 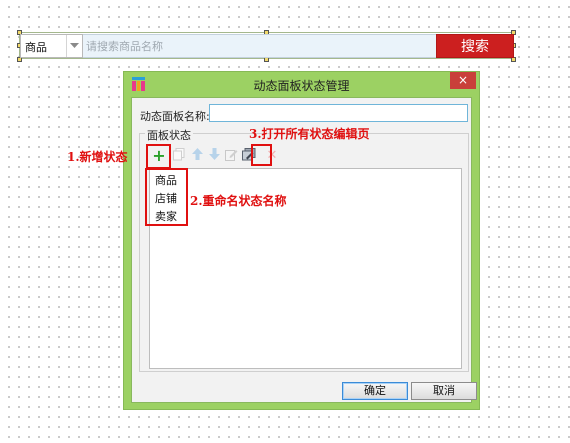 I want to click on panel-name-label: 动态面板名称:, so click(x=175, y=116).